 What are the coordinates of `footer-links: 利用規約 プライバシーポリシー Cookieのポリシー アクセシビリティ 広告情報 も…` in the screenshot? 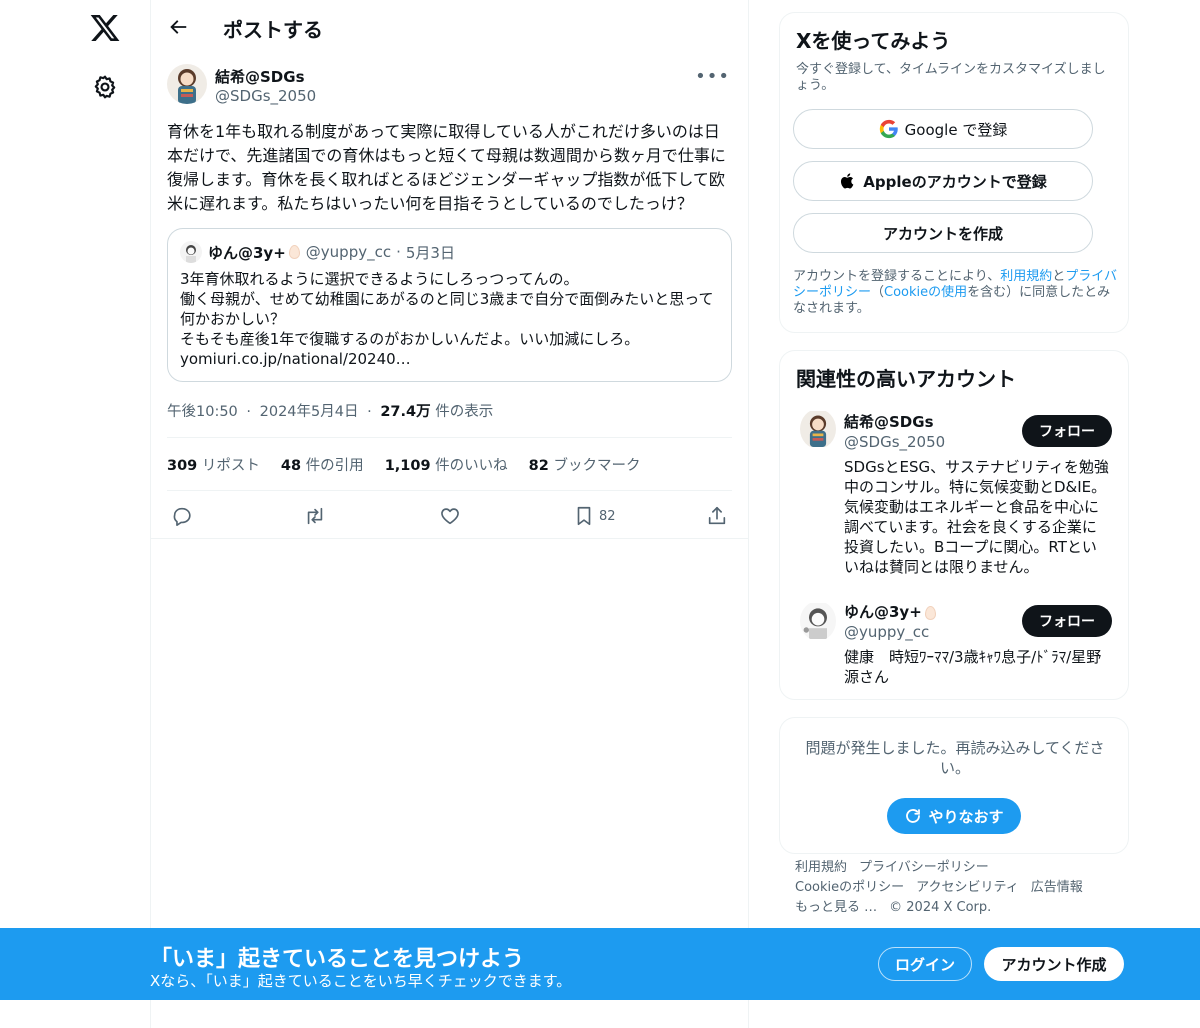 It's located at (960, 888).